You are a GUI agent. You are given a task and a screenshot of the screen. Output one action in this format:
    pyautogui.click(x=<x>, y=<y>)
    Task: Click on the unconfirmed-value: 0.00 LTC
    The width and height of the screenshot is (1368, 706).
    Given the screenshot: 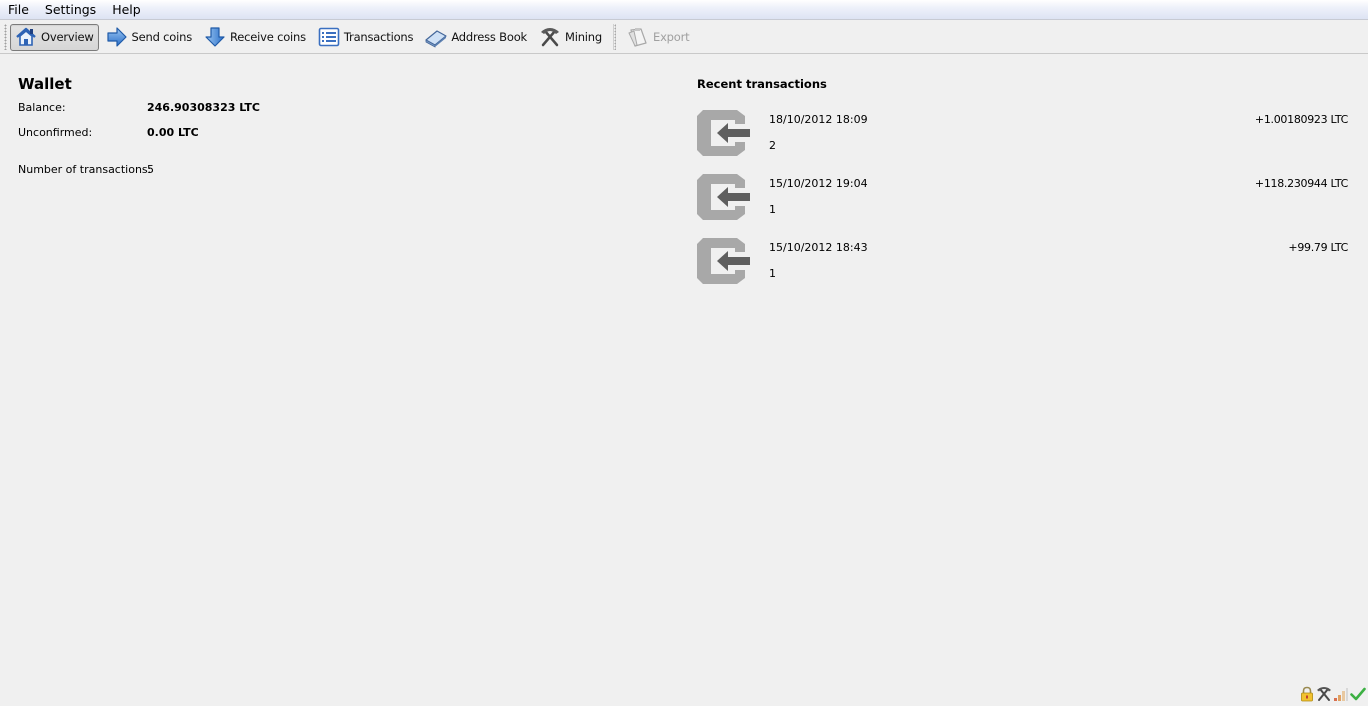 What is the action you would take?
    pyautogui.click(x=173, y=132)
    